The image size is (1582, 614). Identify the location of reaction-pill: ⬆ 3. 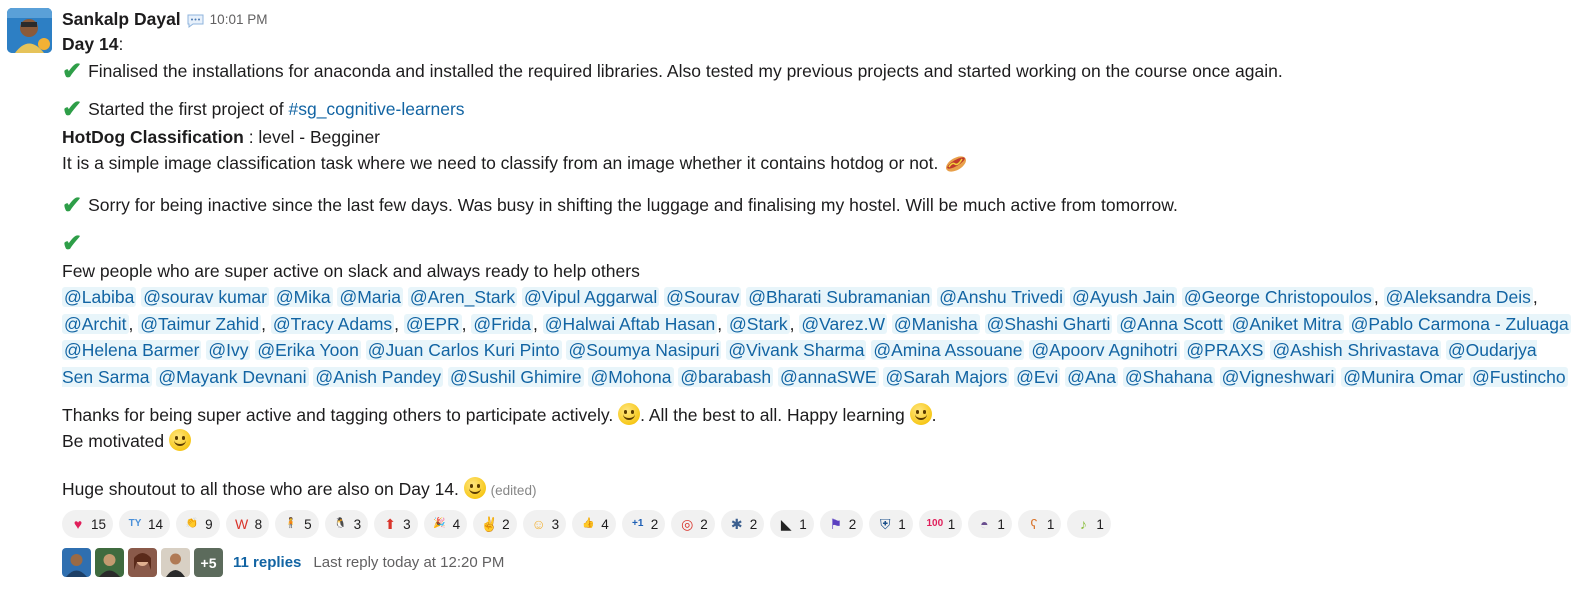
(396, 524).